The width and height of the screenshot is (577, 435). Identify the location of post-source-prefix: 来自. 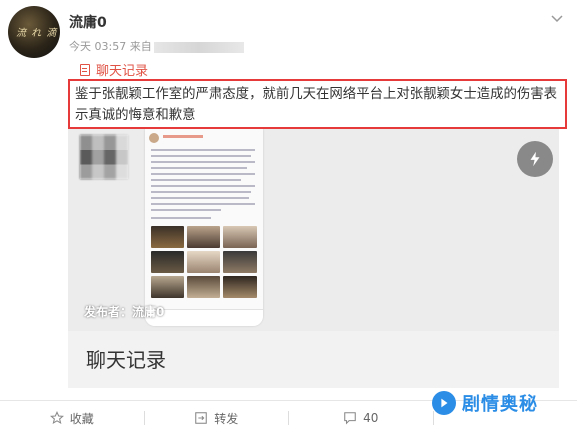
(140, 46).